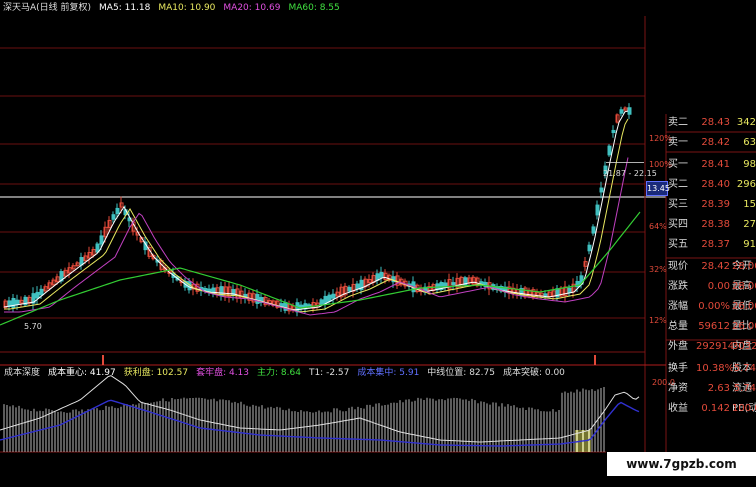  What do you see at coordinates (746, 184) in the screenshot?
I see `order-book-volume: 296` at bounding box center [746, 184].